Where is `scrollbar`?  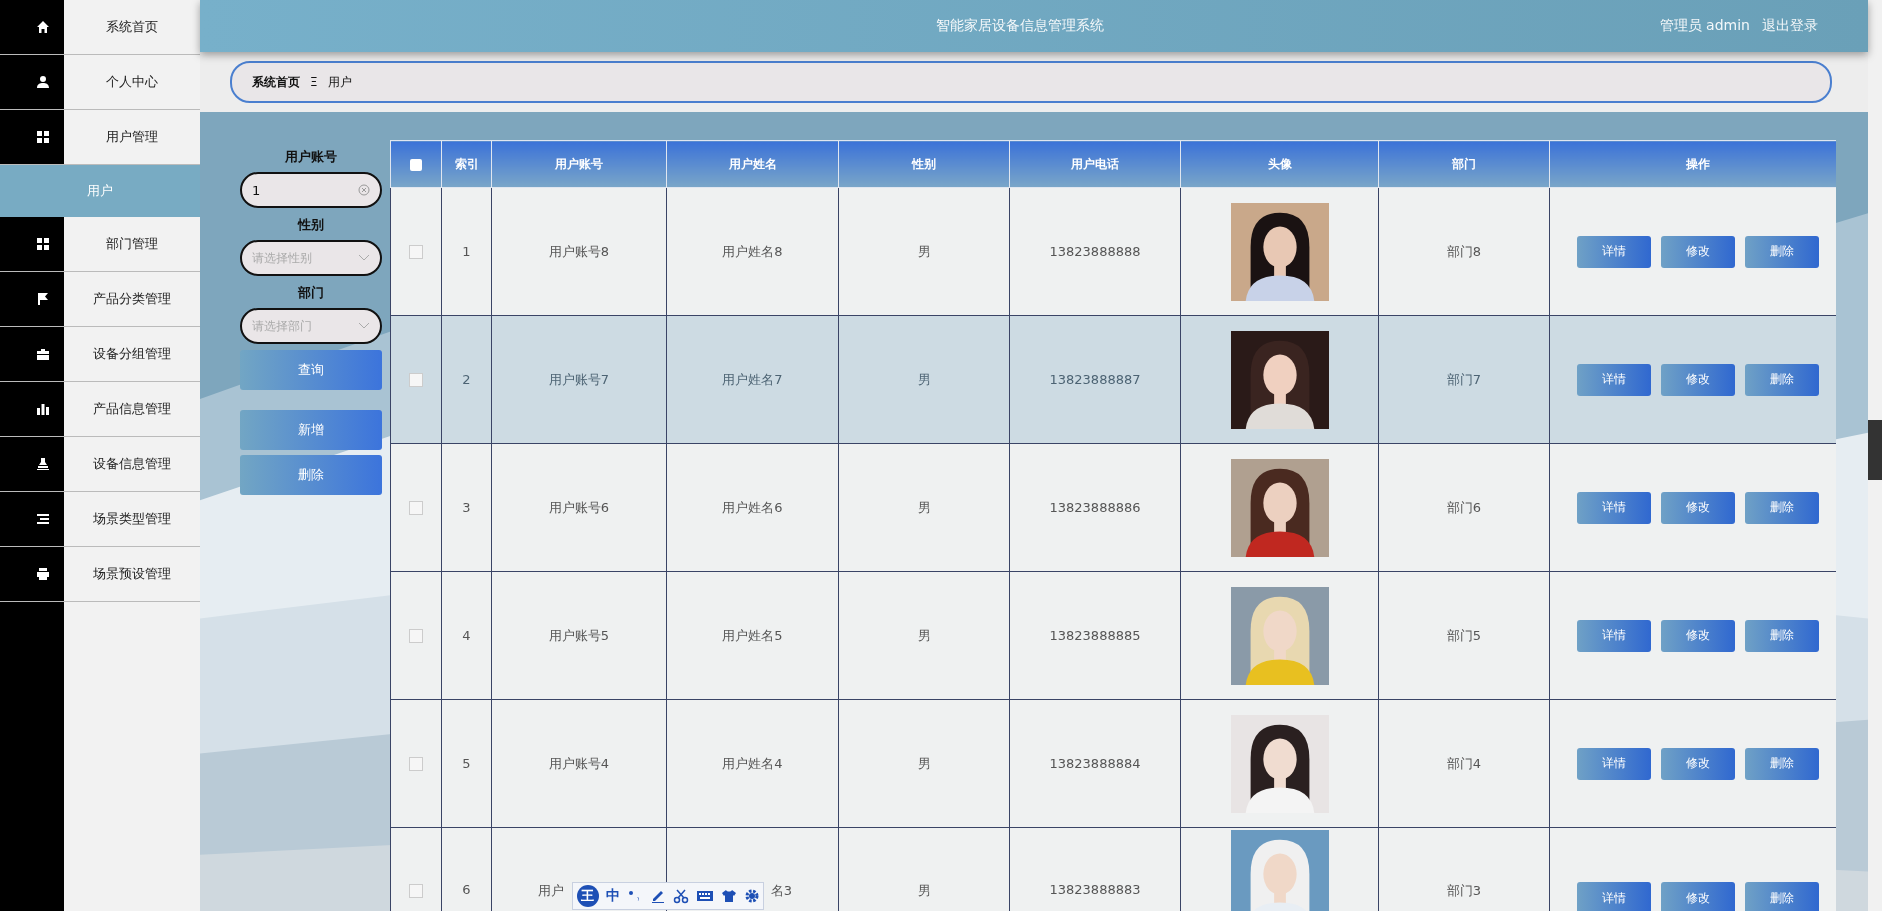
scrollbar is located at coordinates (1875, 455).